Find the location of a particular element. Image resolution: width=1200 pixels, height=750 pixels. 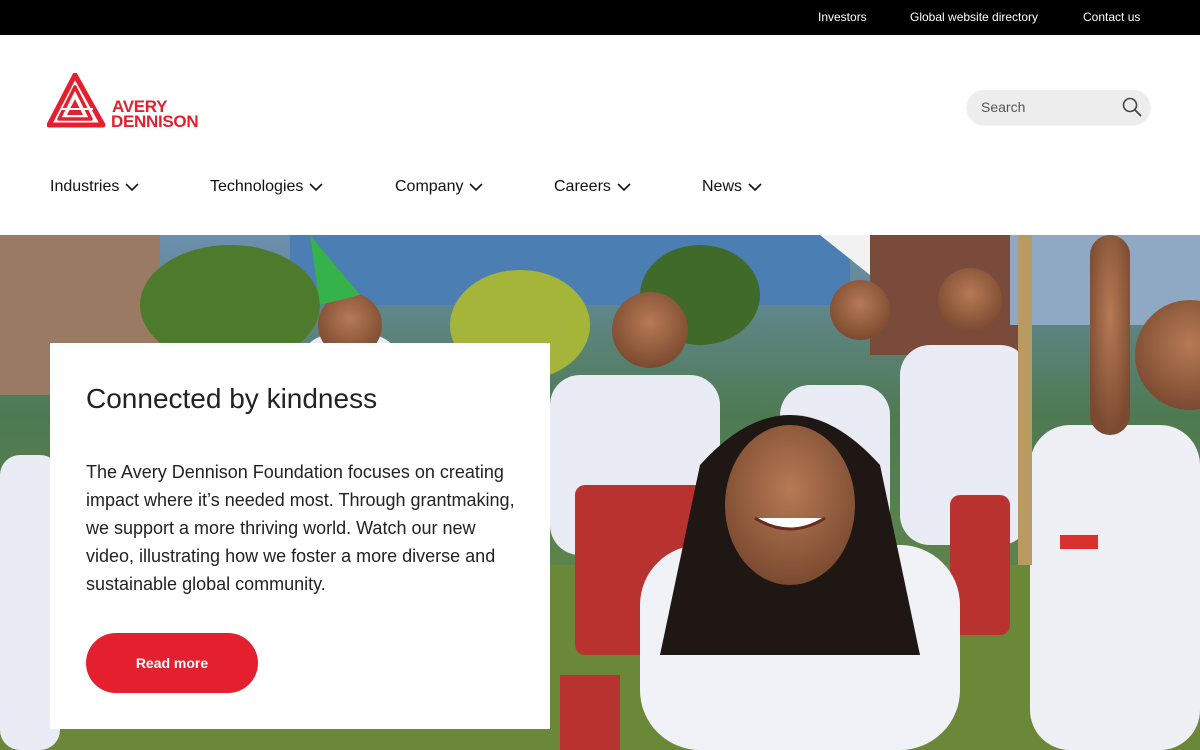

brand-name-line2: DENNISON is located at coordinates (155, 121).